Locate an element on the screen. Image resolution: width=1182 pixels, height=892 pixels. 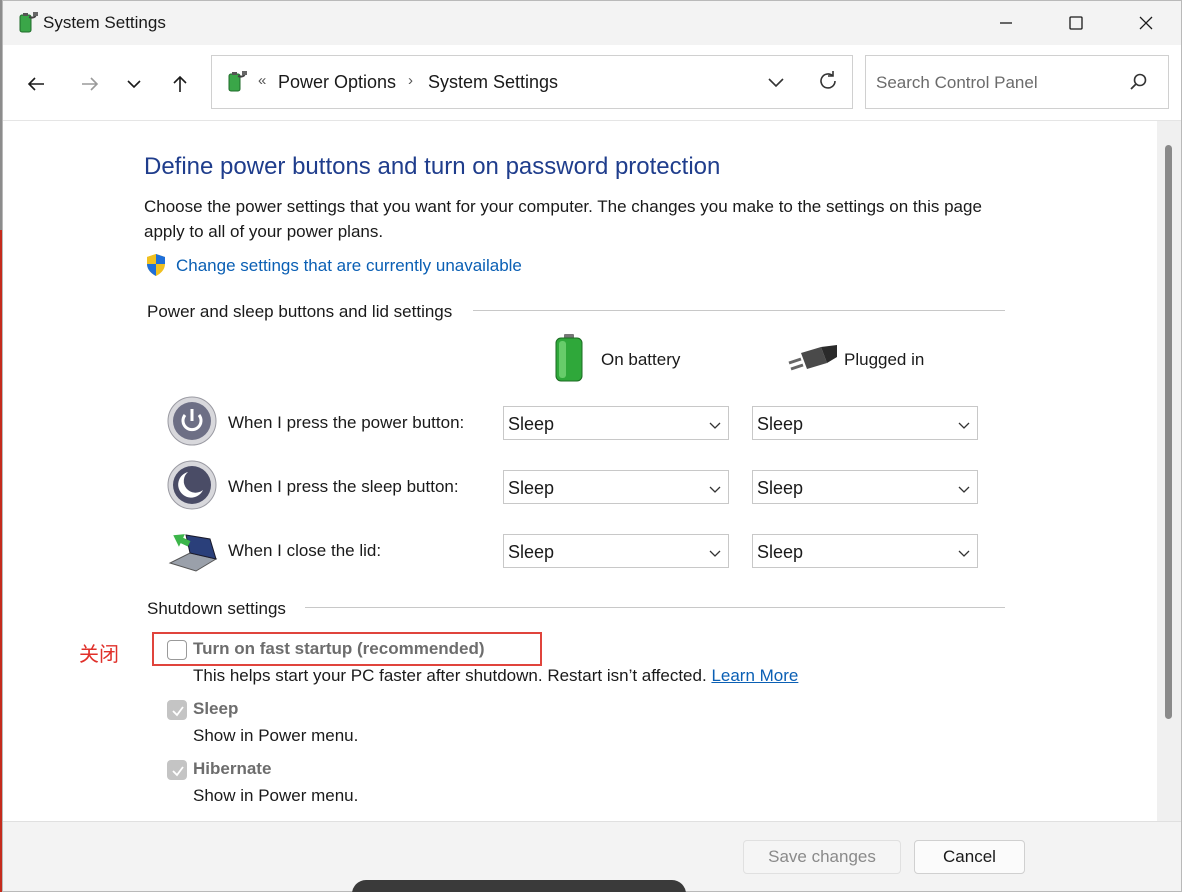
navigation-bar: « Power Options › System Settings is located at coordinates (592, 83).